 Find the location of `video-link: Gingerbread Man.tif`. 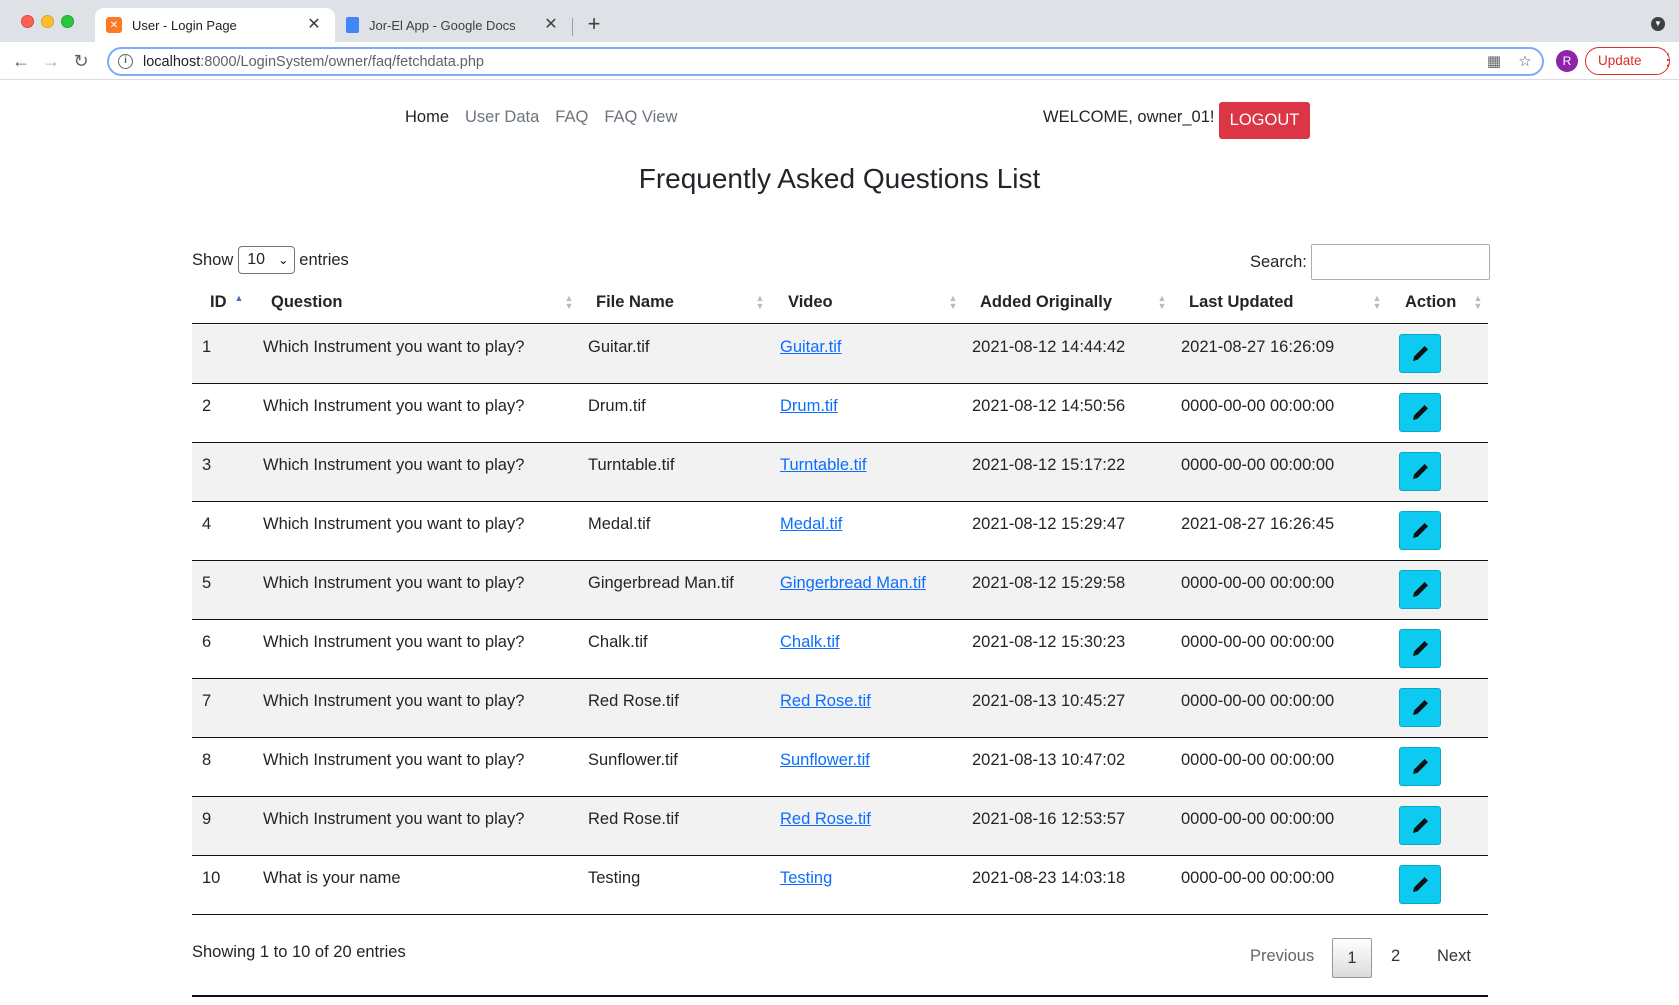

video-link: Gingerbread Man.tif is located at coordinates (853, 583).